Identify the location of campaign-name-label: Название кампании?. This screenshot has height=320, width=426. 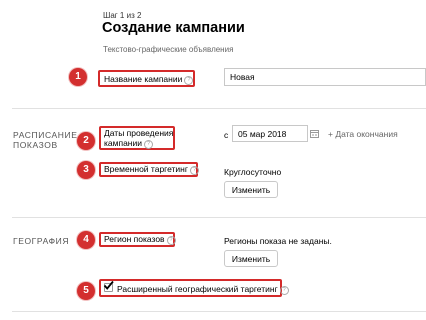
(149, 79).